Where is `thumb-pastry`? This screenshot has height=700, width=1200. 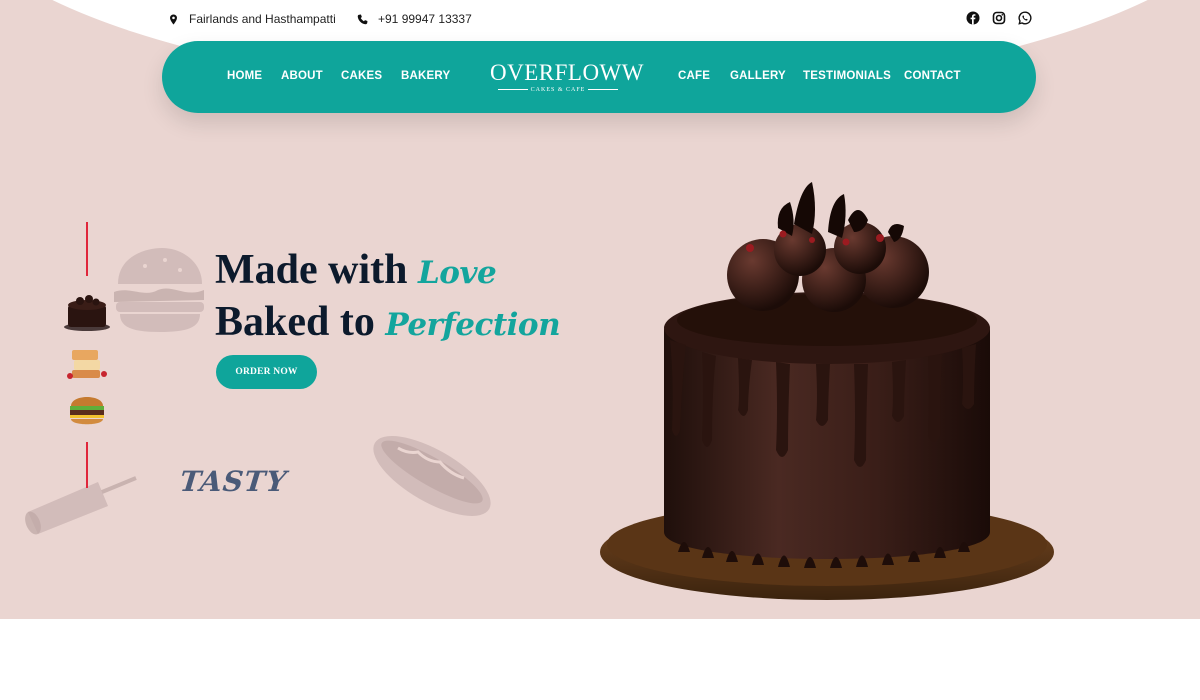 thumb-pastry is located at coordinates (87, 364).